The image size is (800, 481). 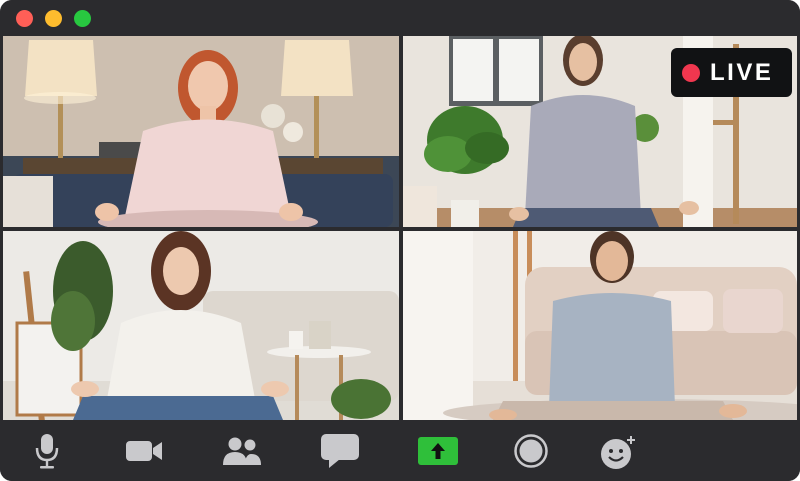 I want to click on camera-button, so click(x=144, y=451).